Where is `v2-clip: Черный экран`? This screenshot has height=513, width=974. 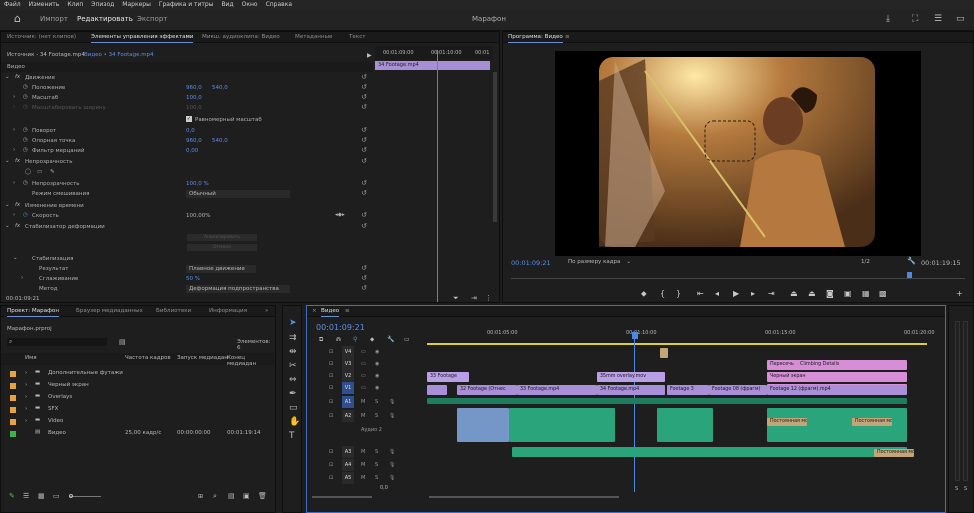
v2-clip: Черный экран is located at coordinates (837, 377).